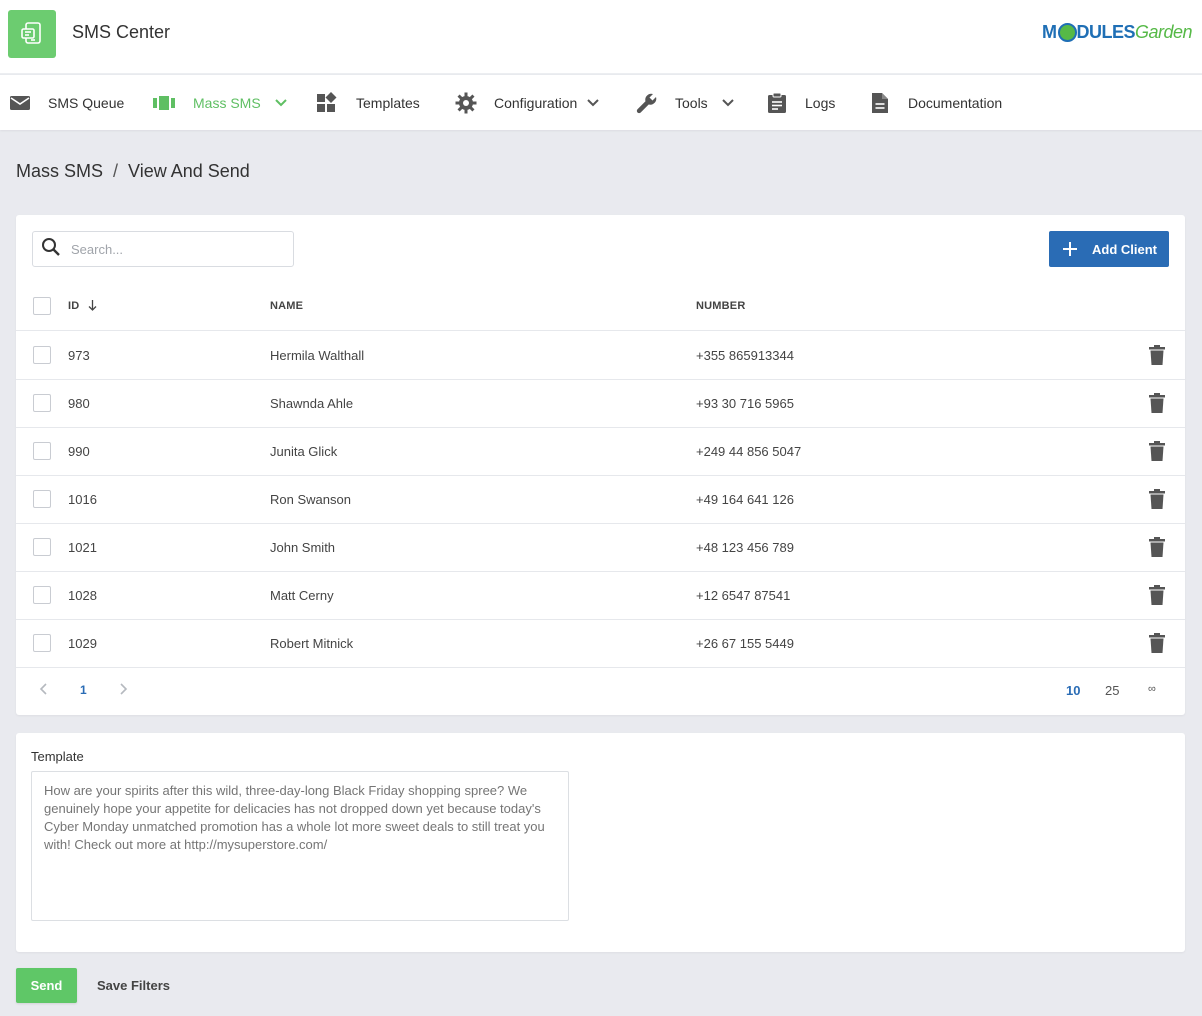 The width and height of the screenshot is (1202, 1016). I want to click on table-row: 1021 John Smith +48 123 456 789, so click(600, 548).